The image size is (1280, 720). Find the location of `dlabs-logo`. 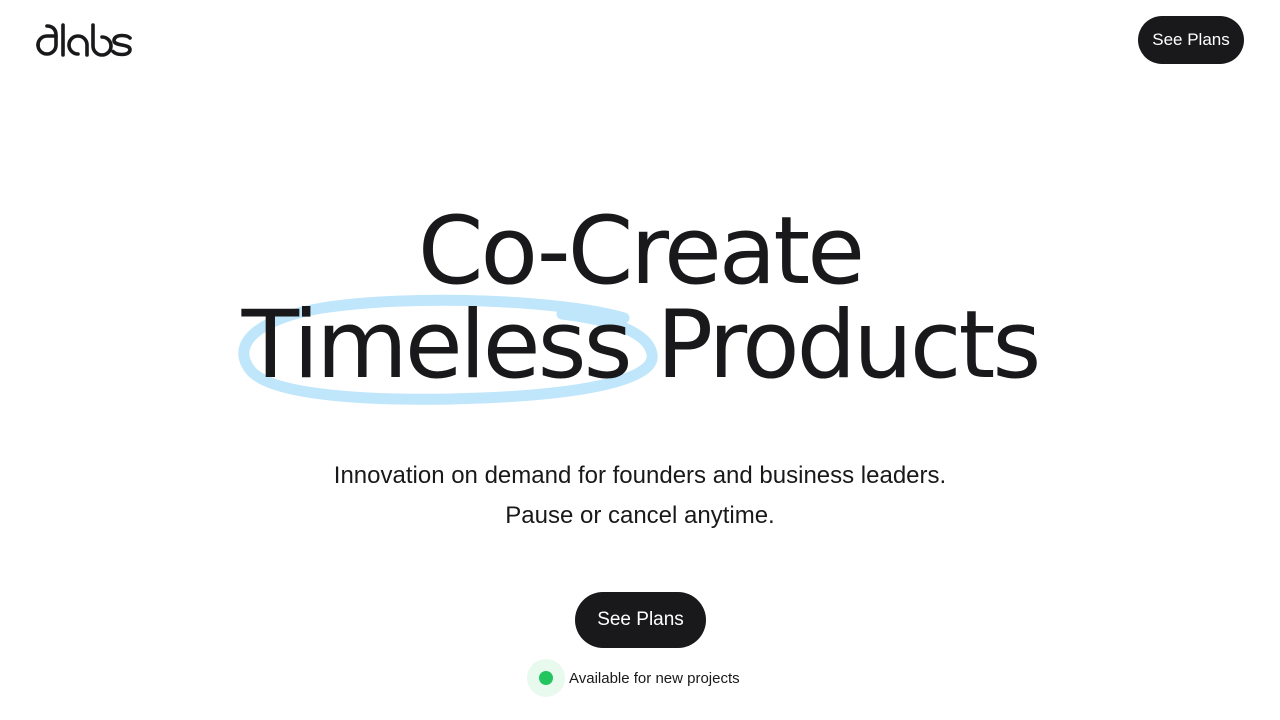

dlabs-logo is located at coordinates (84, 40).